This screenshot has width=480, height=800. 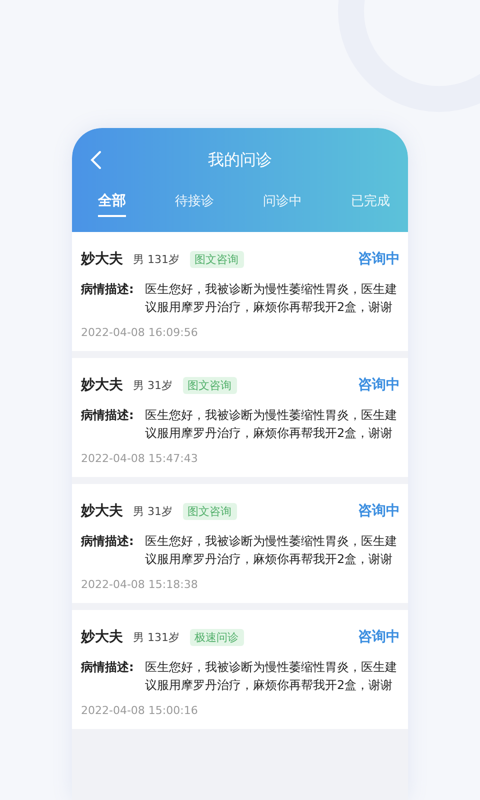 I want to click on consultation-card: 妙大夫 男 131岁 图文咨询 咨询中 病情描述: 医生您好，我被诊断为慢性萎缩性胃炎，医生建议服用摩罗丹治疗，麻烦你再帮我开2盒，谢谢 2022-04-08 16:09:56, so click(x=240, y=291).